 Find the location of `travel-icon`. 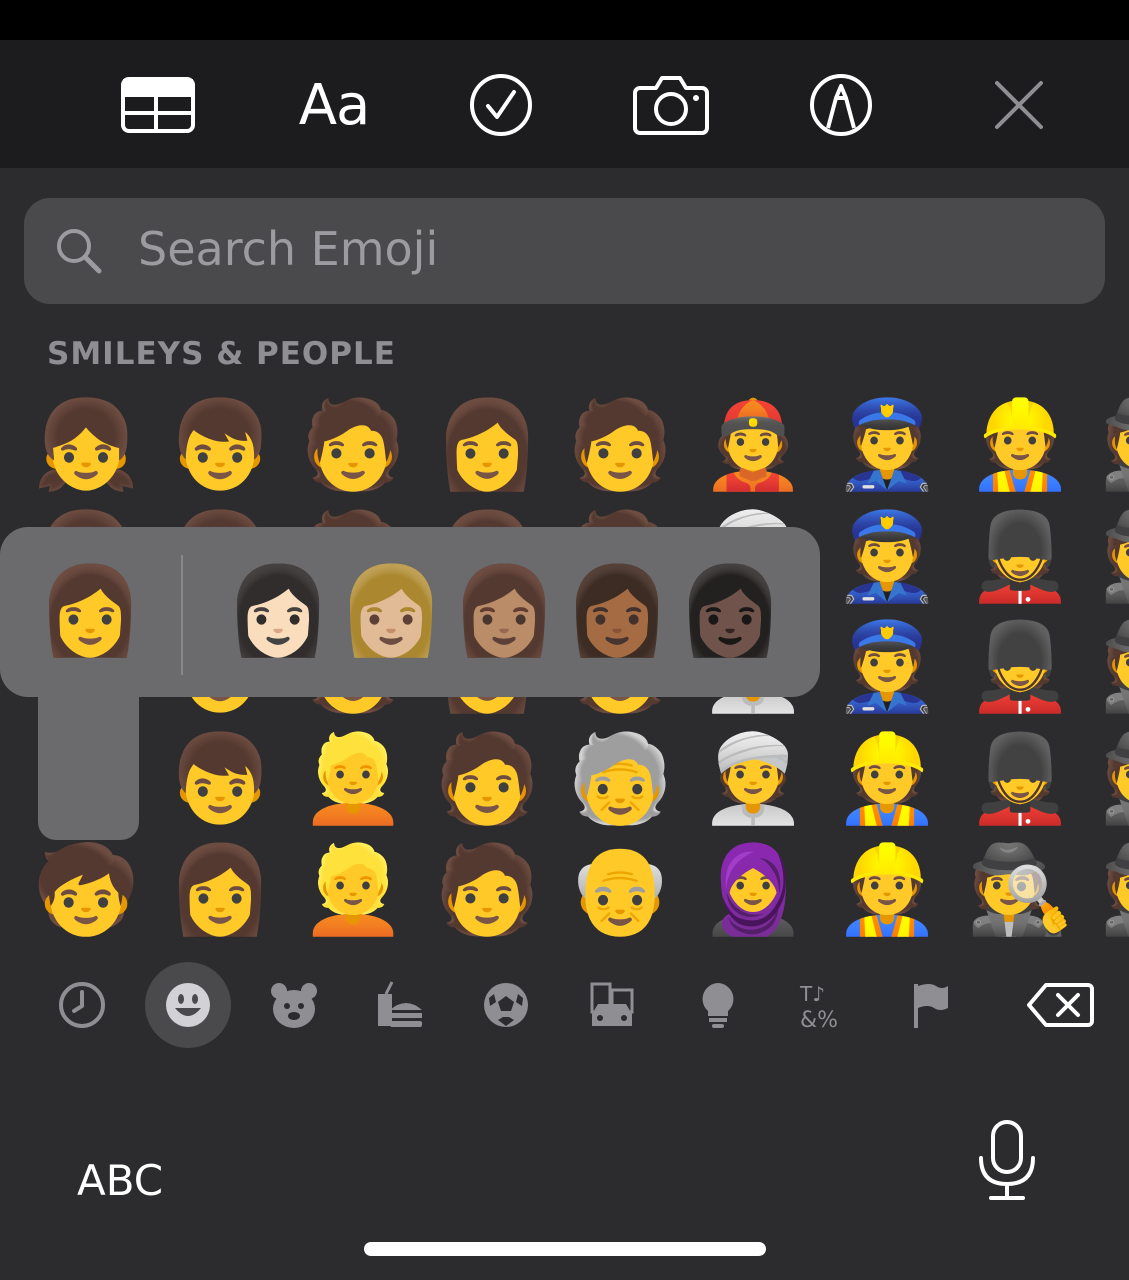

travel-icon is located at coordinates (612, 1004).